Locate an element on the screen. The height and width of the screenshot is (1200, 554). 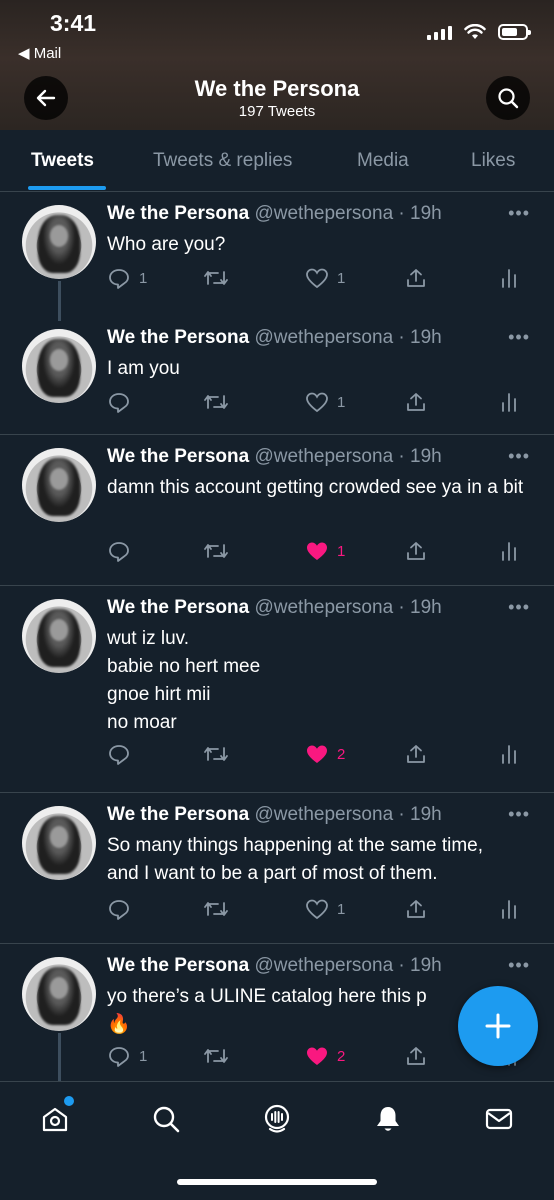
share-icon is located at coordinates (416, 1056).